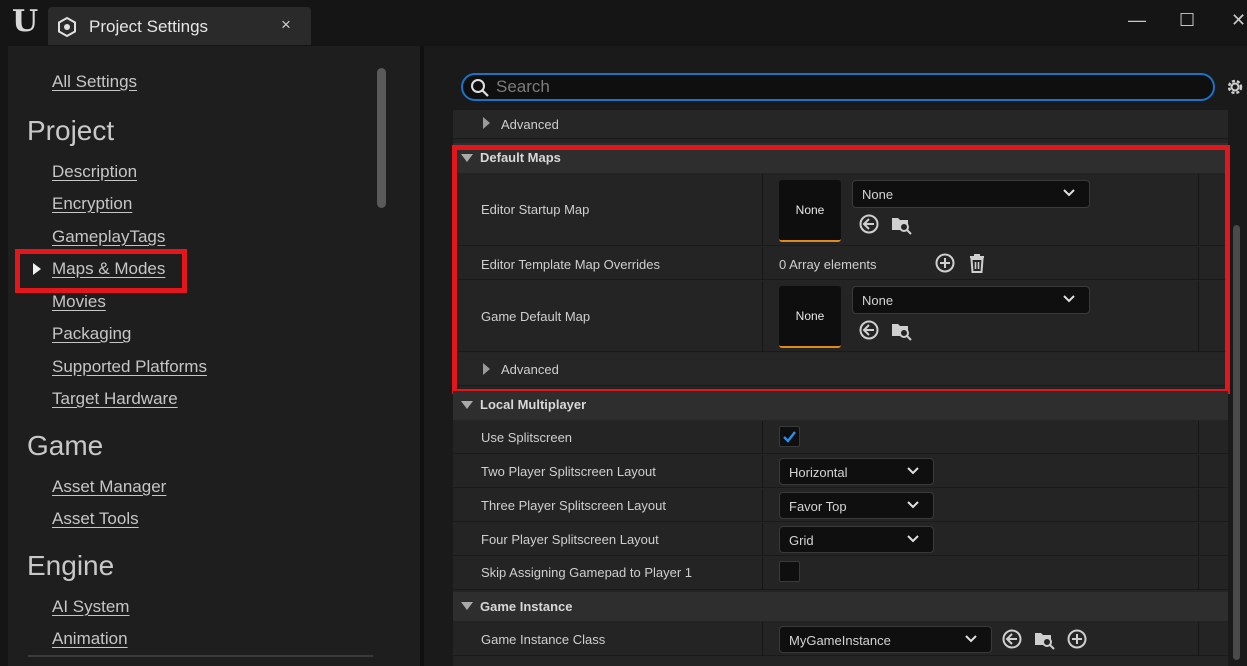 This screenshot has width=1247, height=666. Describe the element at coordinates (94, 82) in the screenshot. I see `nav-all-settings: All Settings` at that location.